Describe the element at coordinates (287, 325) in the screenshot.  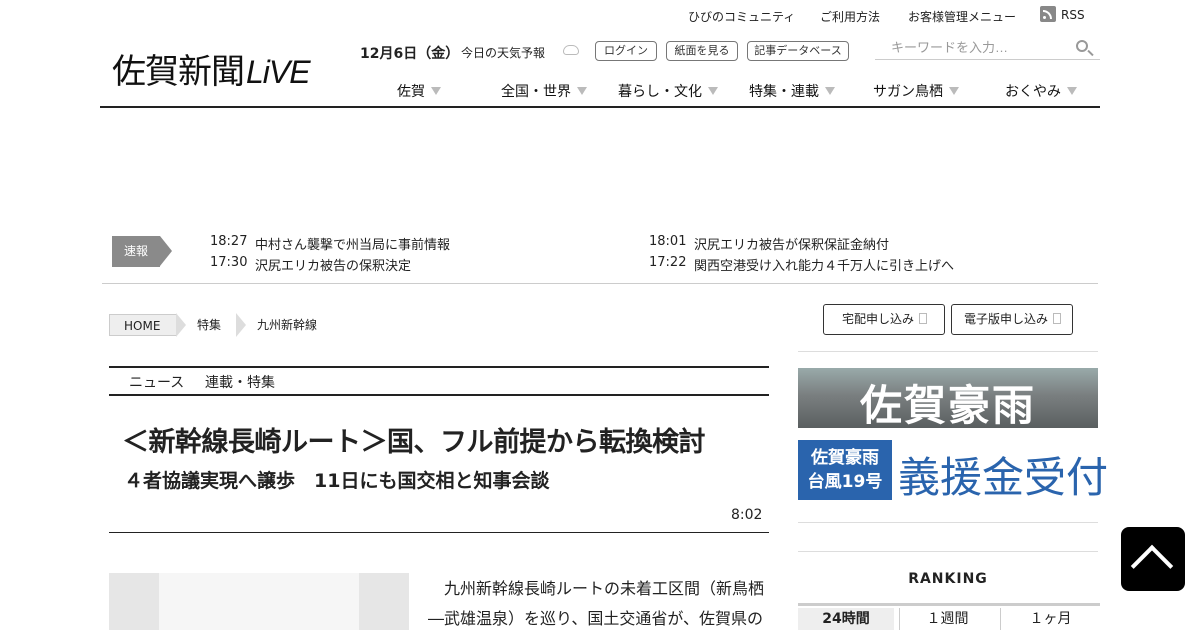
I see `breadcrumb-current: 九州新幹線` at that location.